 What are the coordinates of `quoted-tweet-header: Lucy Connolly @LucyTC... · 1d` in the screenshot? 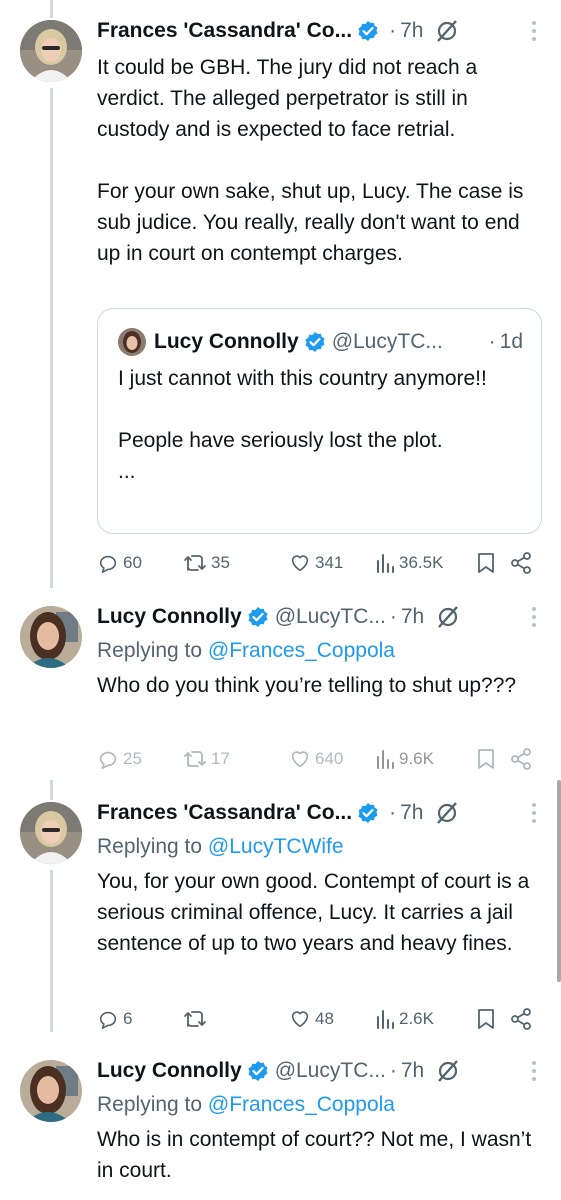 It's located at (320, 342).